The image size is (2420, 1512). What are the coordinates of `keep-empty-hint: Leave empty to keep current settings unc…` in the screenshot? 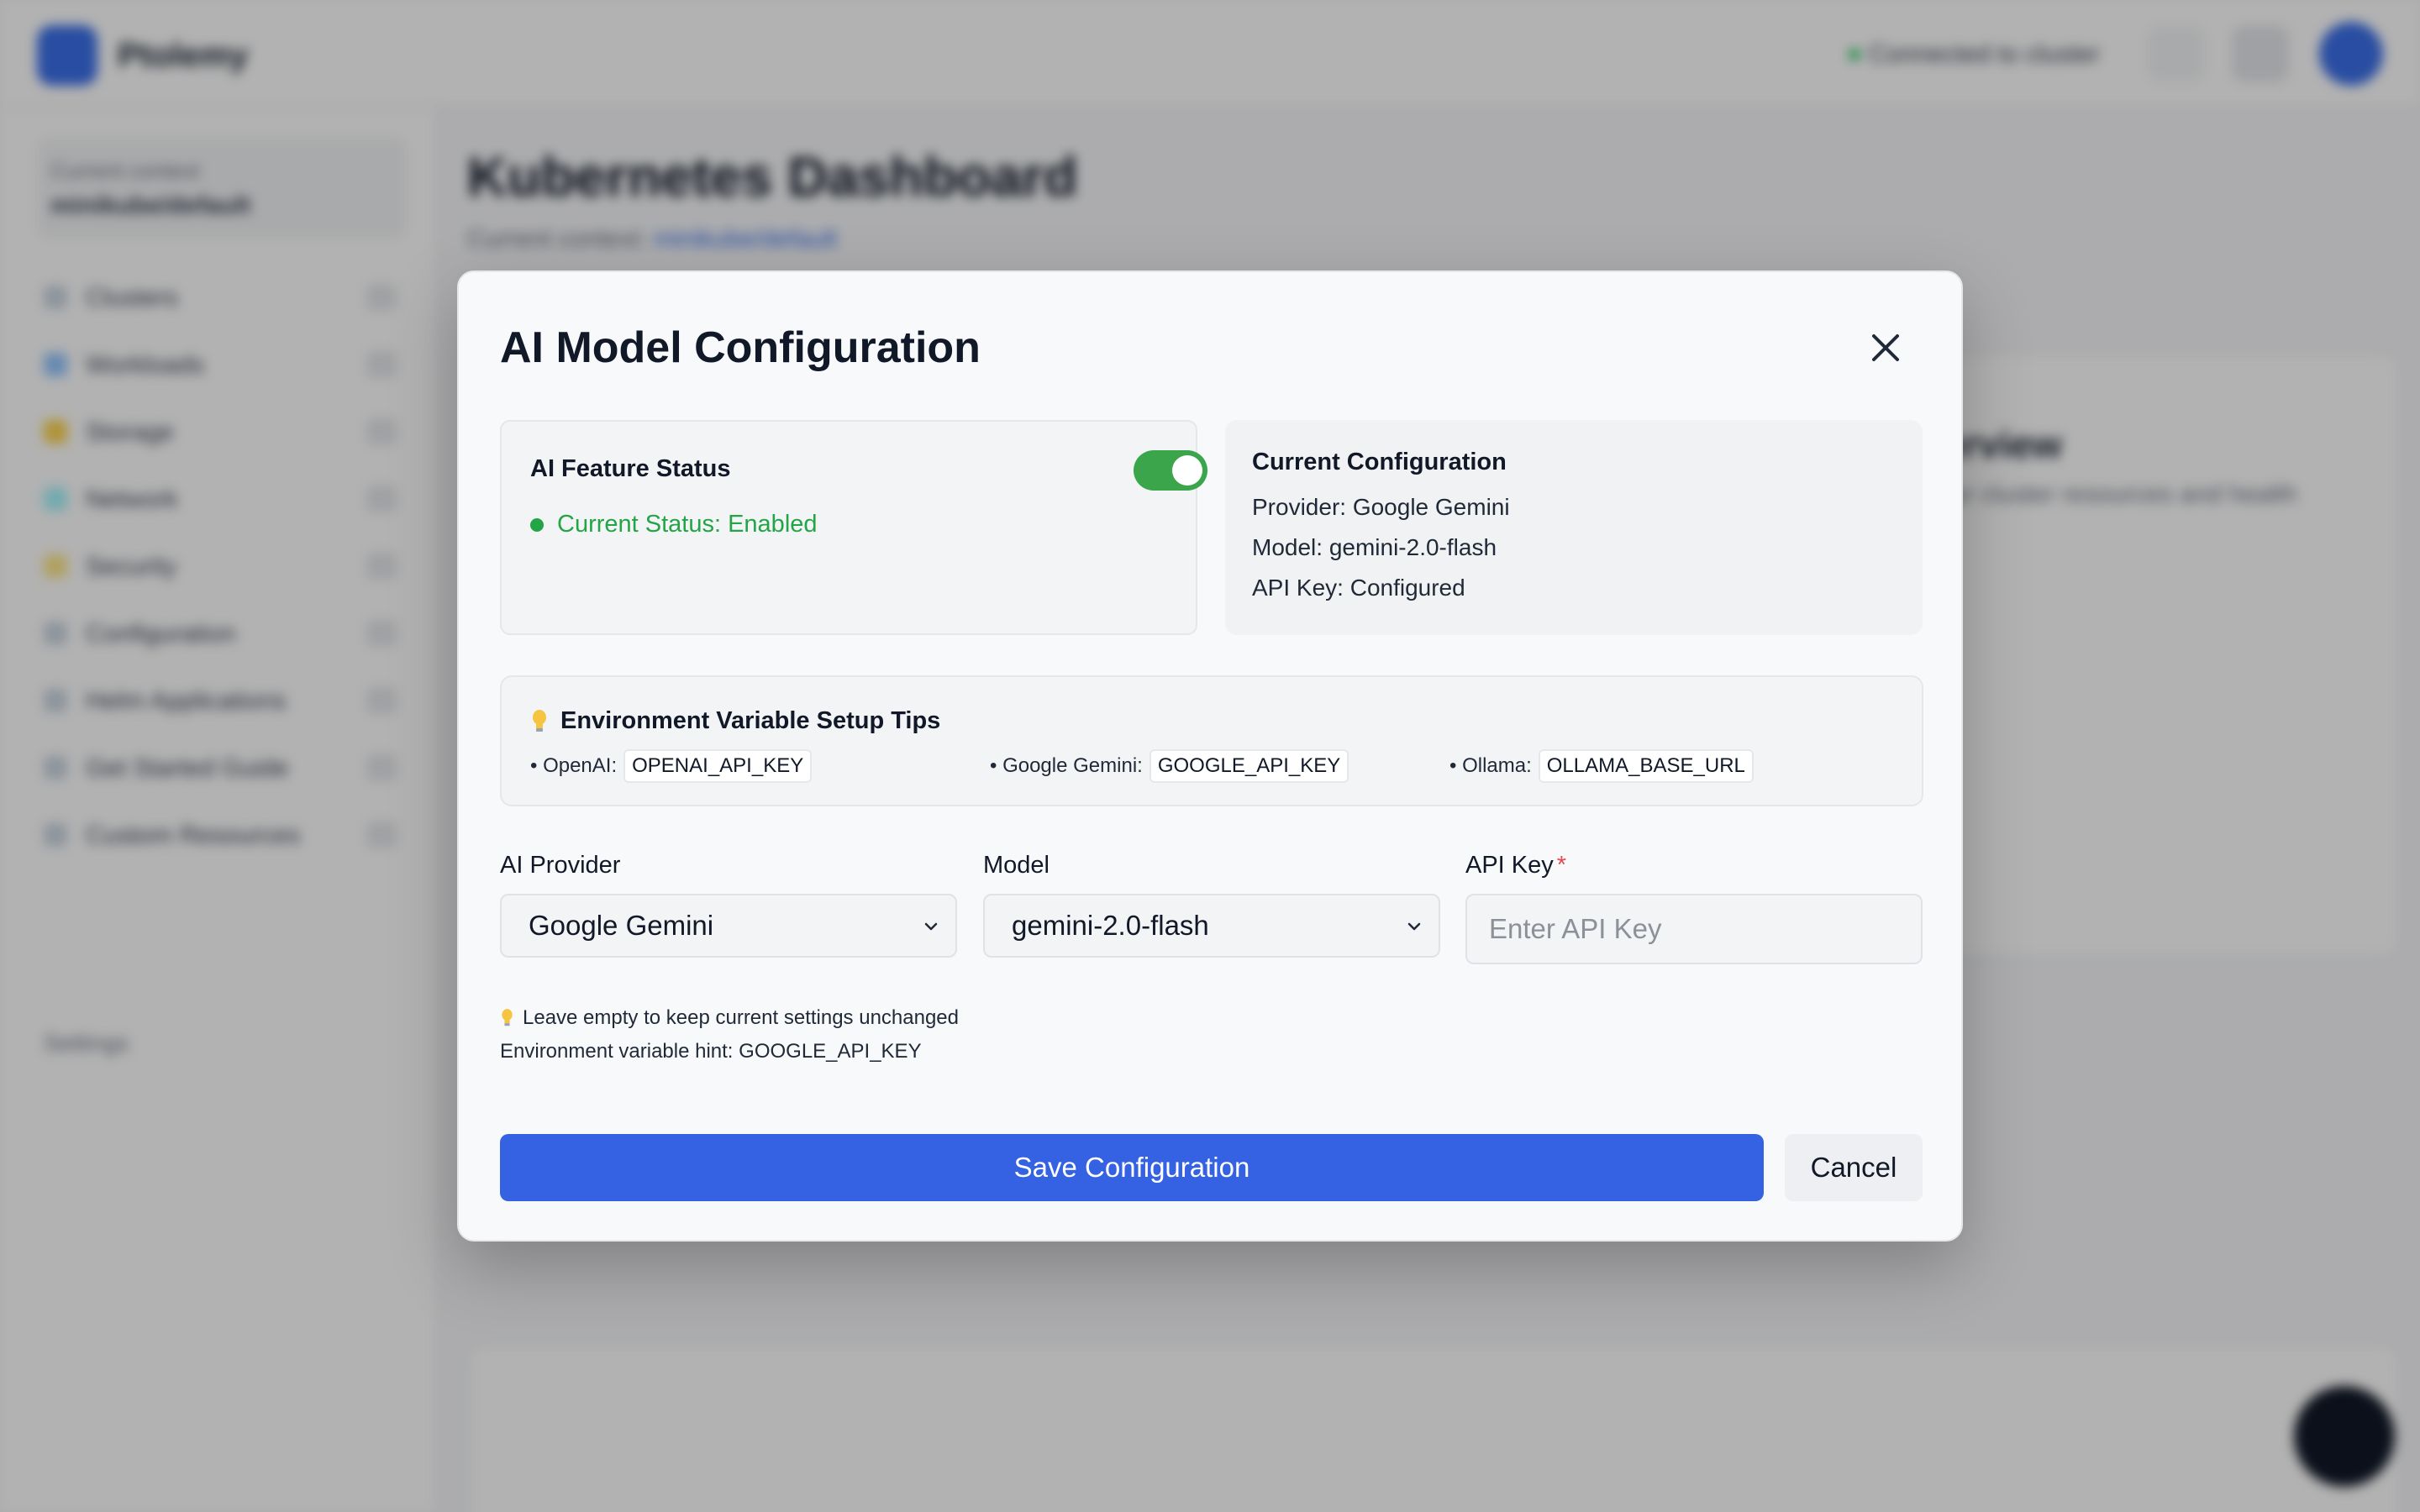 It's located at (729, 1018).